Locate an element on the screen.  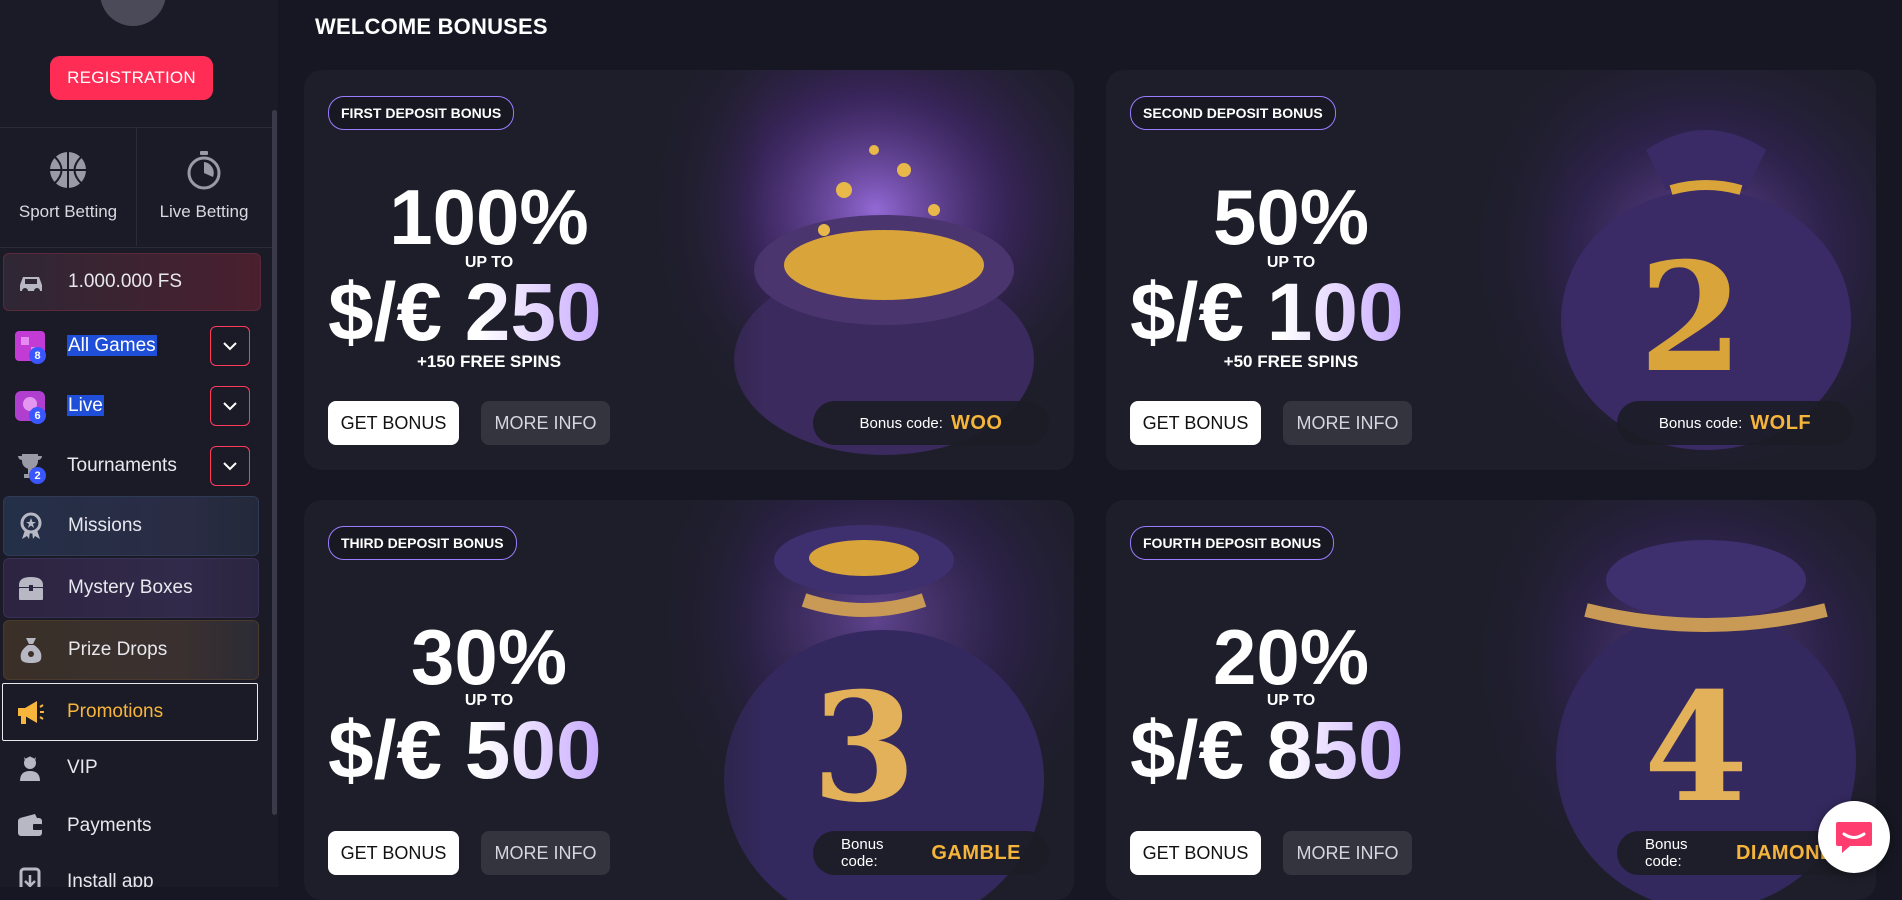
live-betting-label: Live Betting is located at coordinates (204, 211).